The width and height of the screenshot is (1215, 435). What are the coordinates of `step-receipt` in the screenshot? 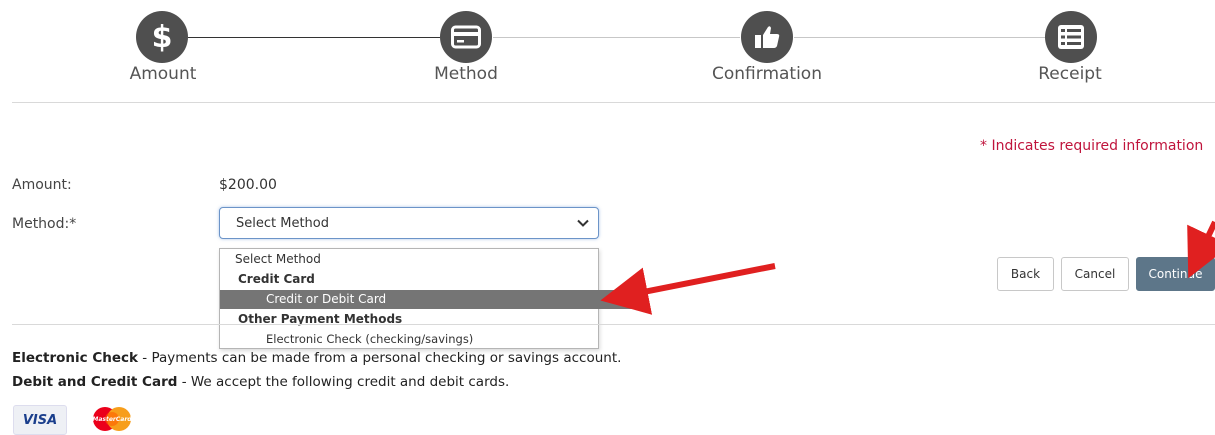 It's located at (1071, 37).